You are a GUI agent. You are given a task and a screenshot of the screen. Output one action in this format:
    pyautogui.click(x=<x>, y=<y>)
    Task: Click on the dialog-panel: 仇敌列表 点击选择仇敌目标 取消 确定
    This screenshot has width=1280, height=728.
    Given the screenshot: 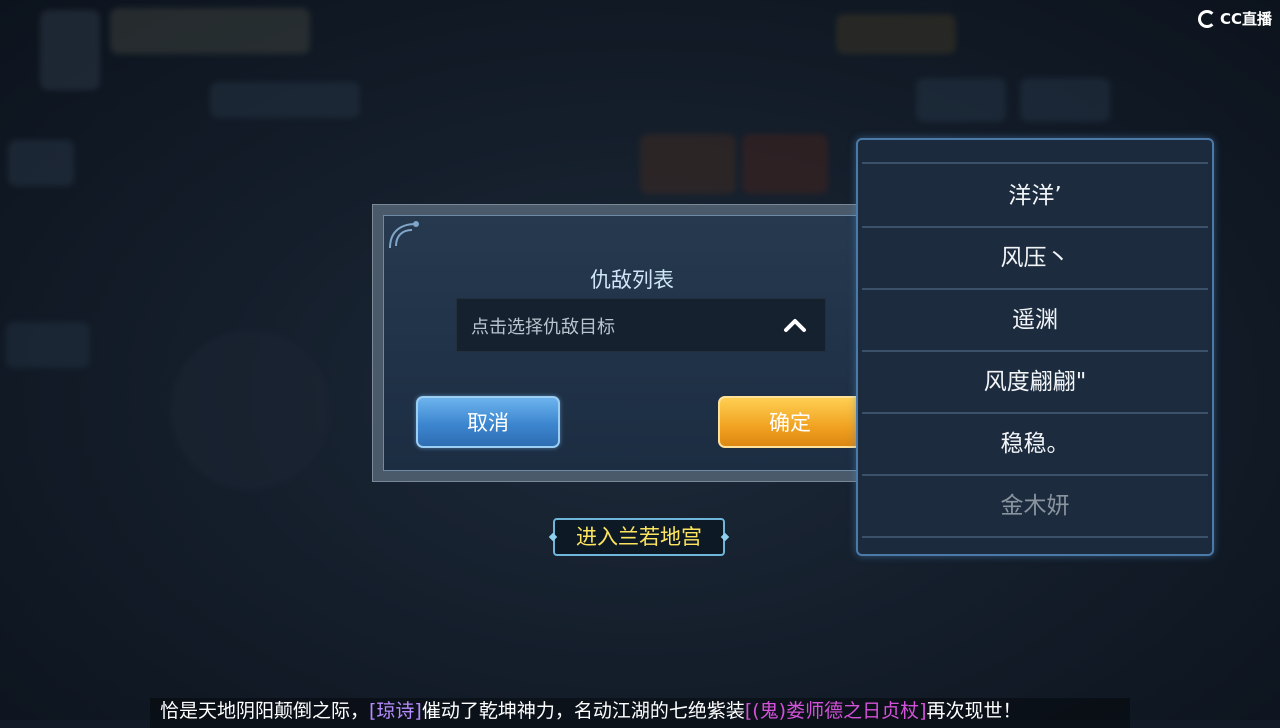 What is the action you would take?
    pyautogui.click(x=632, y=343)
    